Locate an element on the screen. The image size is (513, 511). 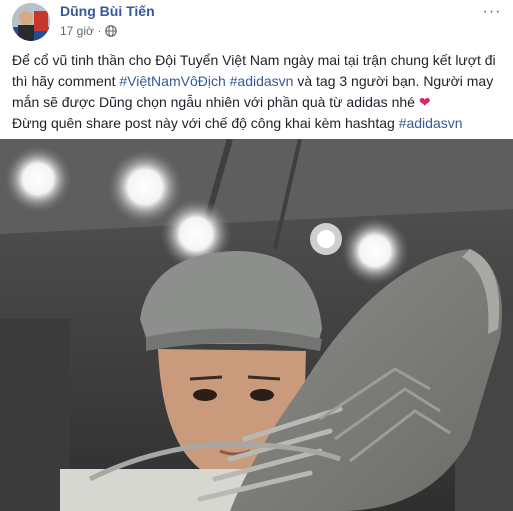
more-horizontal-icon: ··· is located at coordinates (492, 11).